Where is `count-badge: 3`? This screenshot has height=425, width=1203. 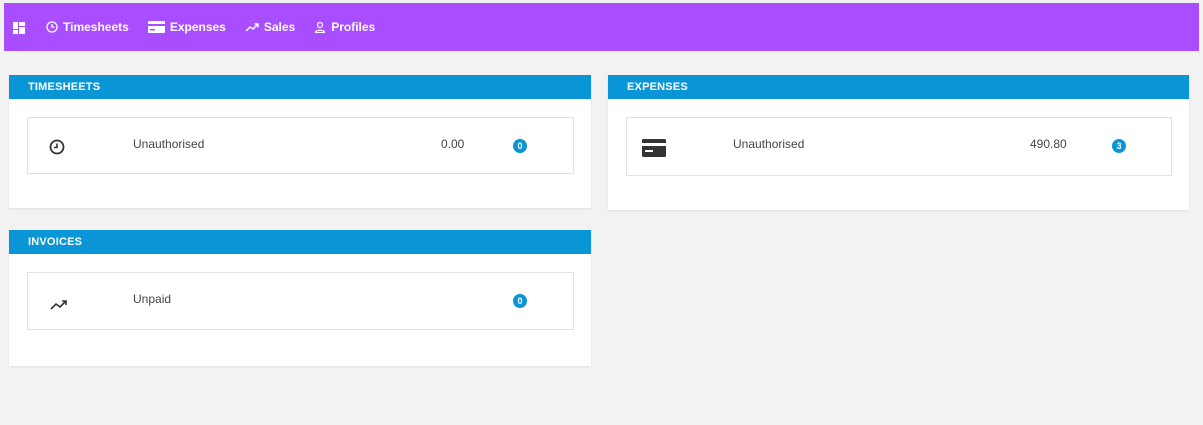 count-badge: 3 is located at coordinates (1119, 146).